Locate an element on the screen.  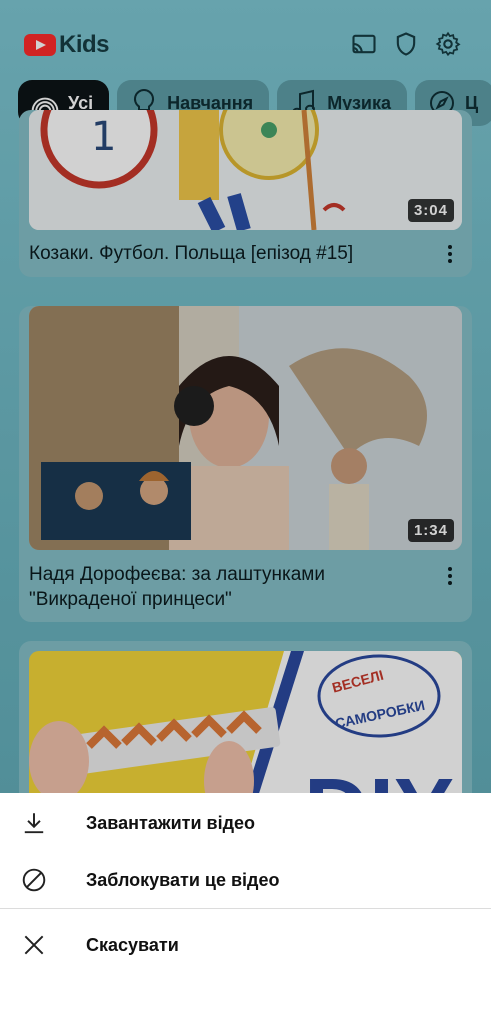
download-icon is located at coordinates (34, 823).